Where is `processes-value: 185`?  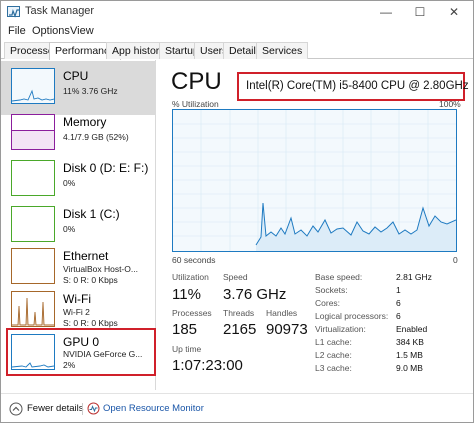
processes-value: 185 is located at coordinates (185, 329).